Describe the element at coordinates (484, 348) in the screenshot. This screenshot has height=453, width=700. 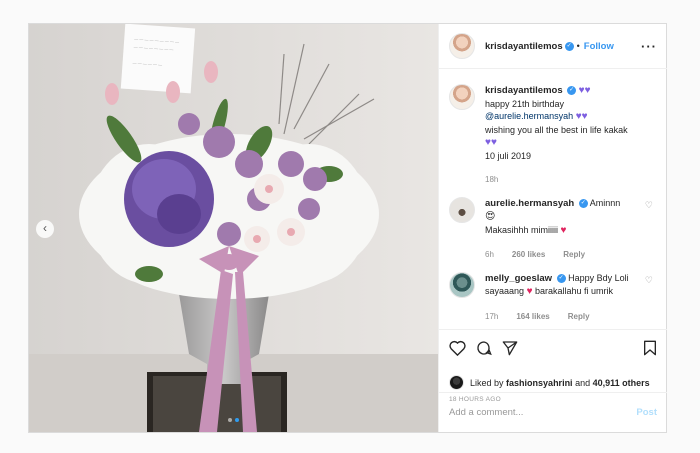
I see `comment-bubble-icon` at that location.